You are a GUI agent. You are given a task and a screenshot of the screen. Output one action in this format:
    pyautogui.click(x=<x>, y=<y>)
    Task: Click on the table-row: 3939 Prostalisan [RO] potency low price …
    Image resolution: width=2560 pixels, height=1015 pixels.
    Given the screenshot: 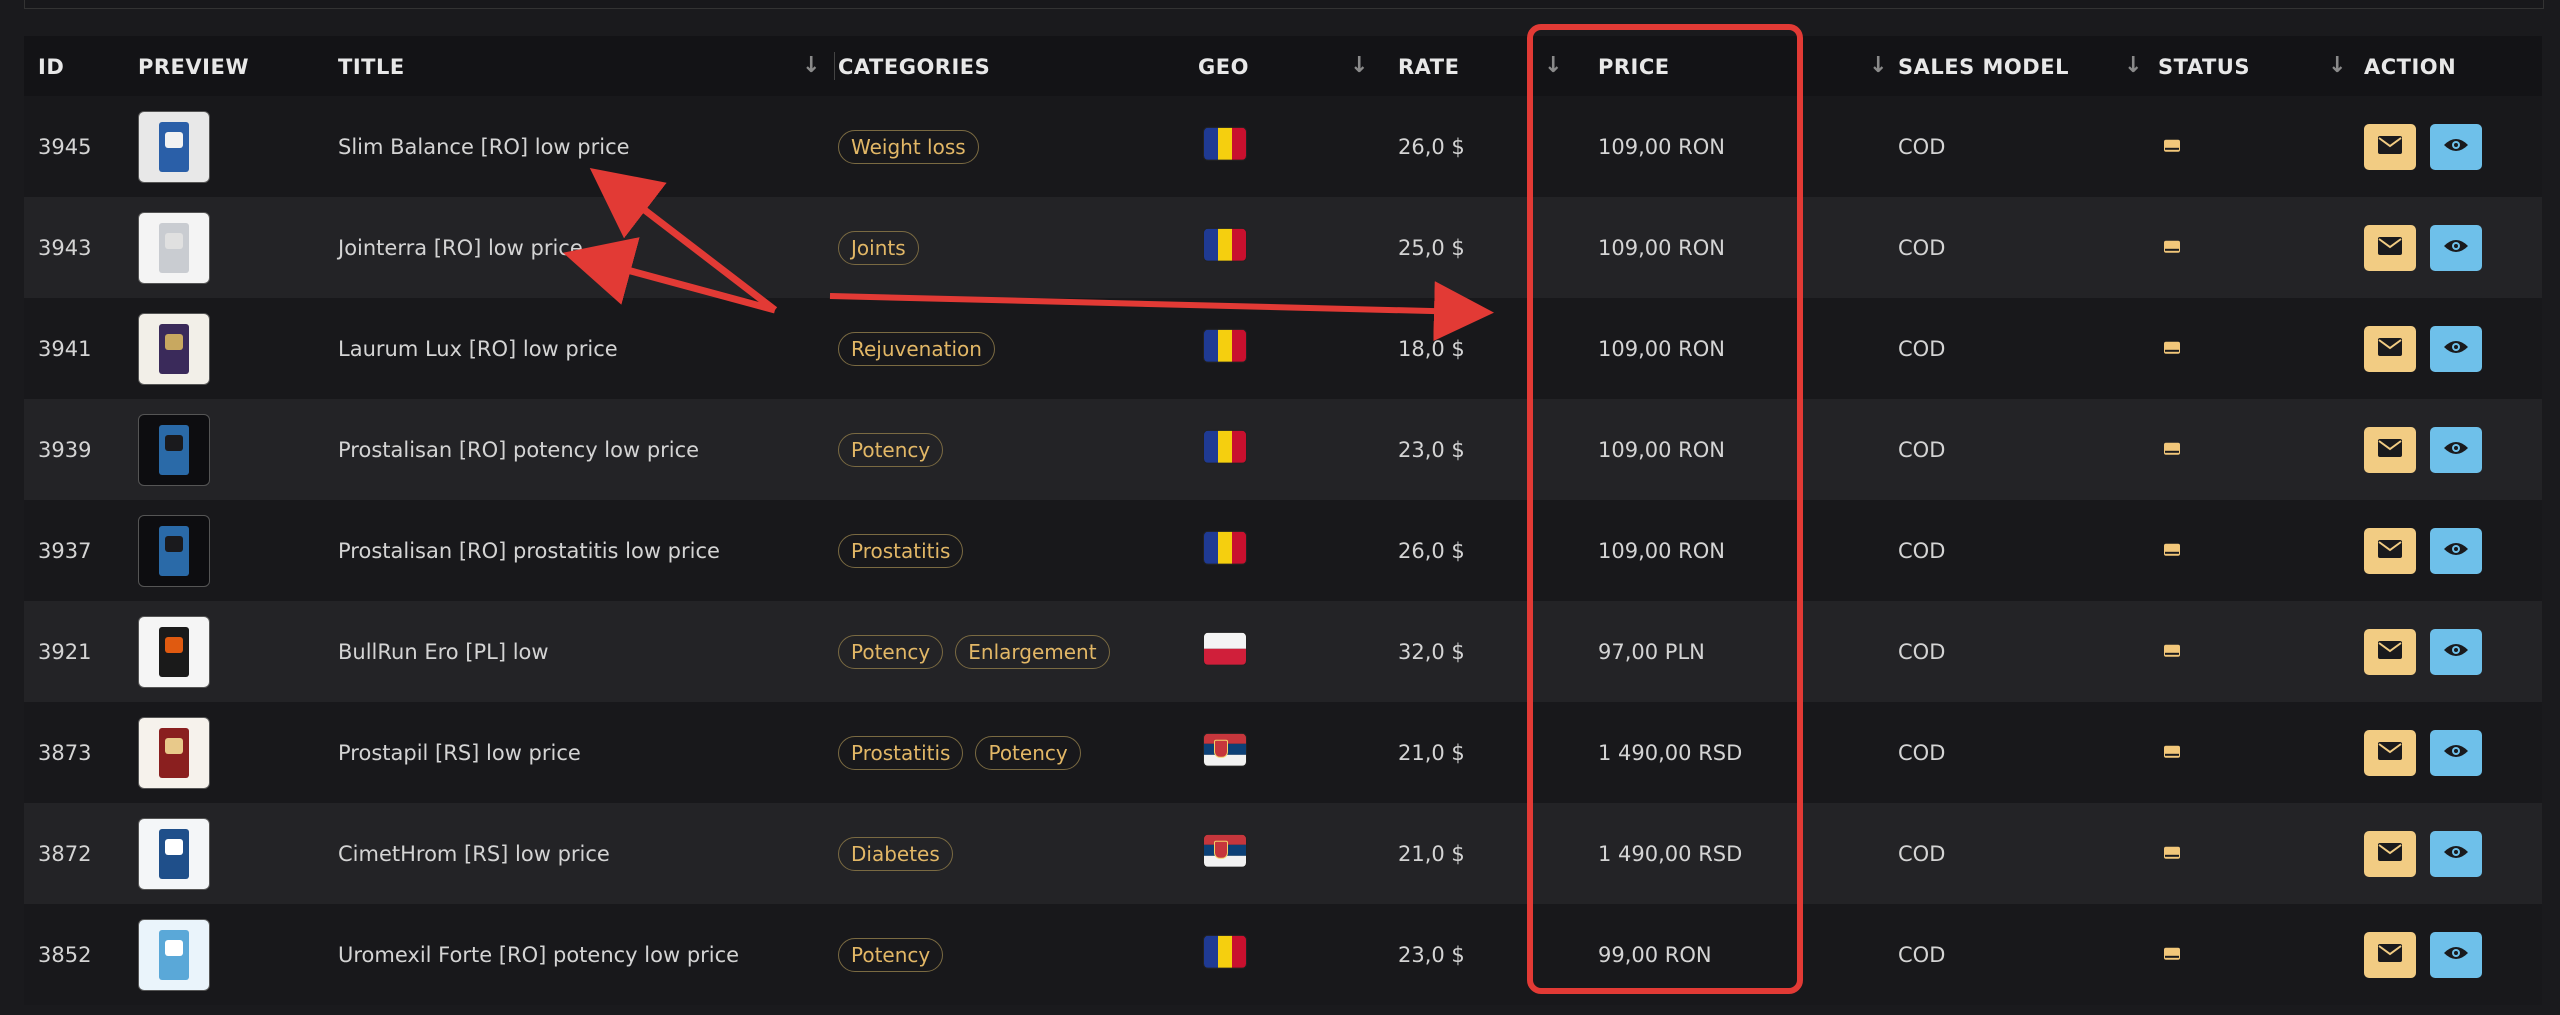 What is the action you would take?
    pyautogui.click(x=1283, y=449)
    